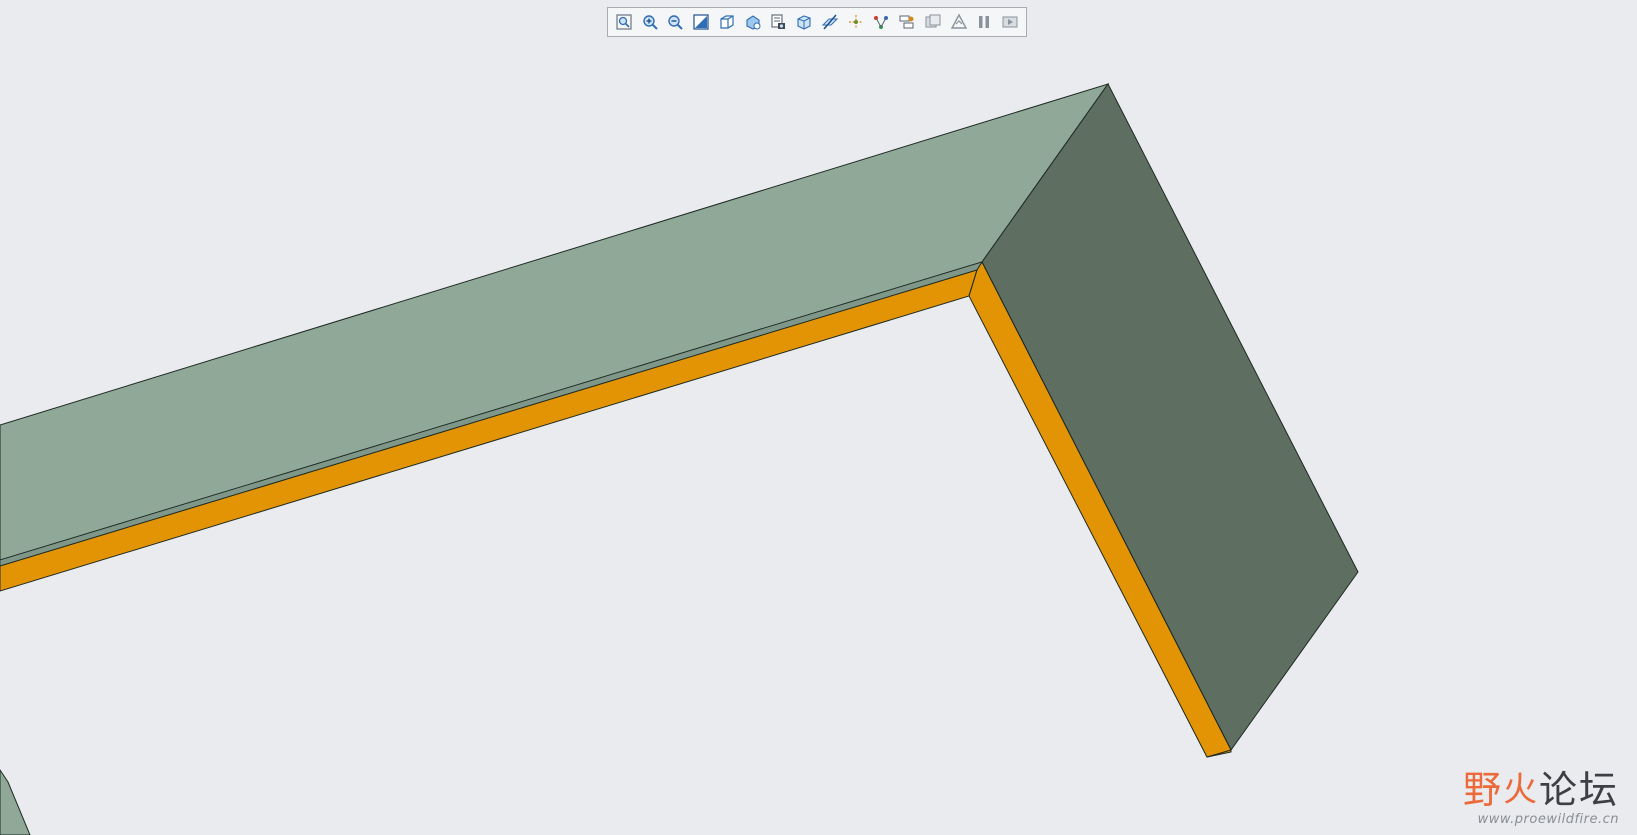  I want to click on zoom-fit-icon, so click(624, 22).